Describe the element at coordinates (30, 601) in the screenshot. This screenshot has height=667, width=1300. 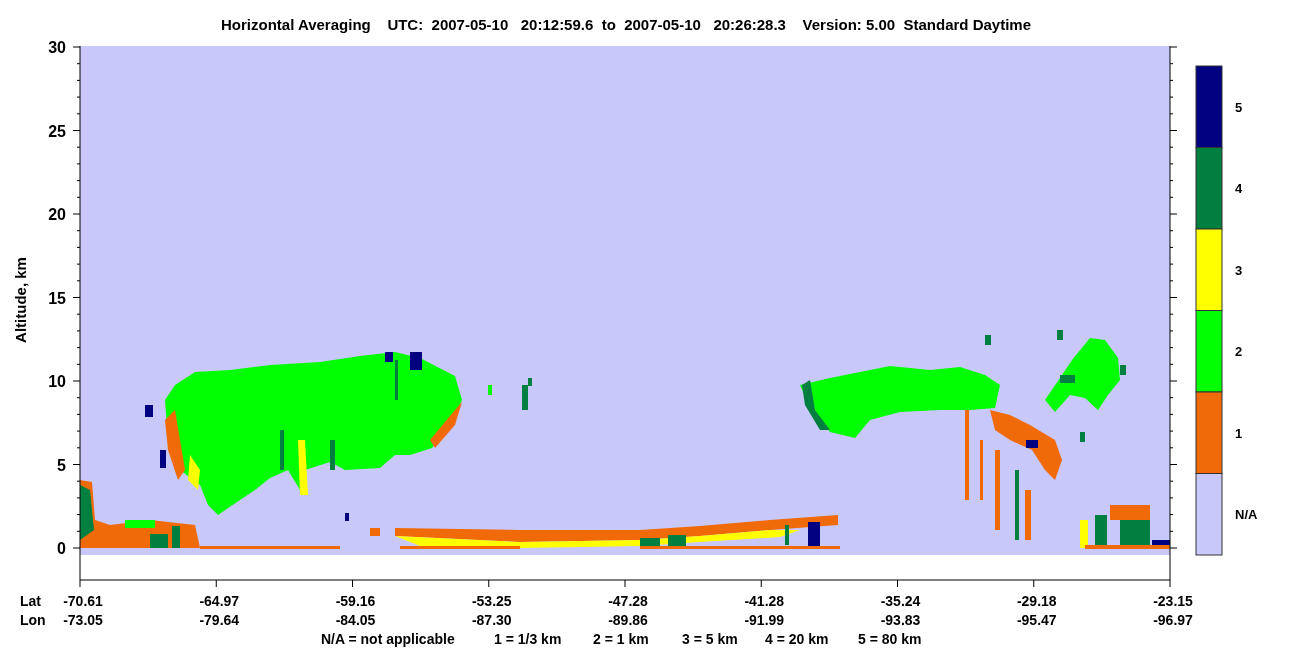
I see `axis-row-label: Lat` at that location.